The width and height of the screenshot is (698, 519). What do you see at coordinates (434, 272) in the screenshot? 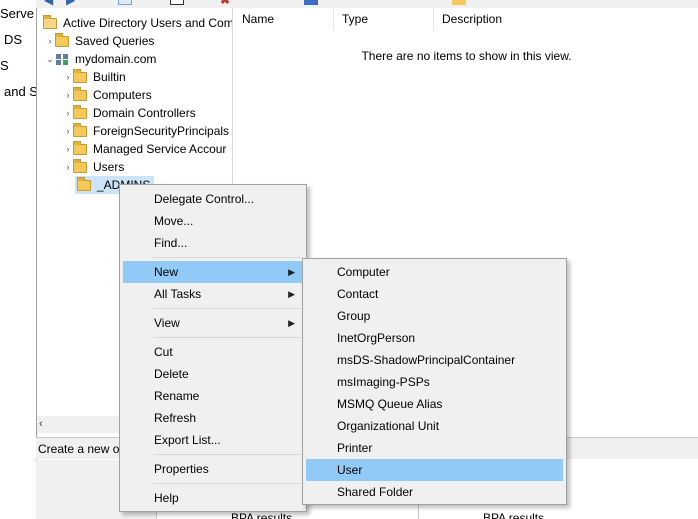
I see `submenu-item-computer: Computer` at bounding box center [434, 272].